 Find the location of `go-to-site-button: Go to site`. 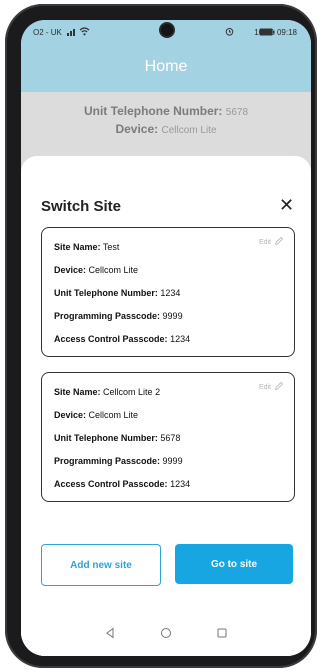

go-to-site-button: Go to site is located at coordinates (234, 564).